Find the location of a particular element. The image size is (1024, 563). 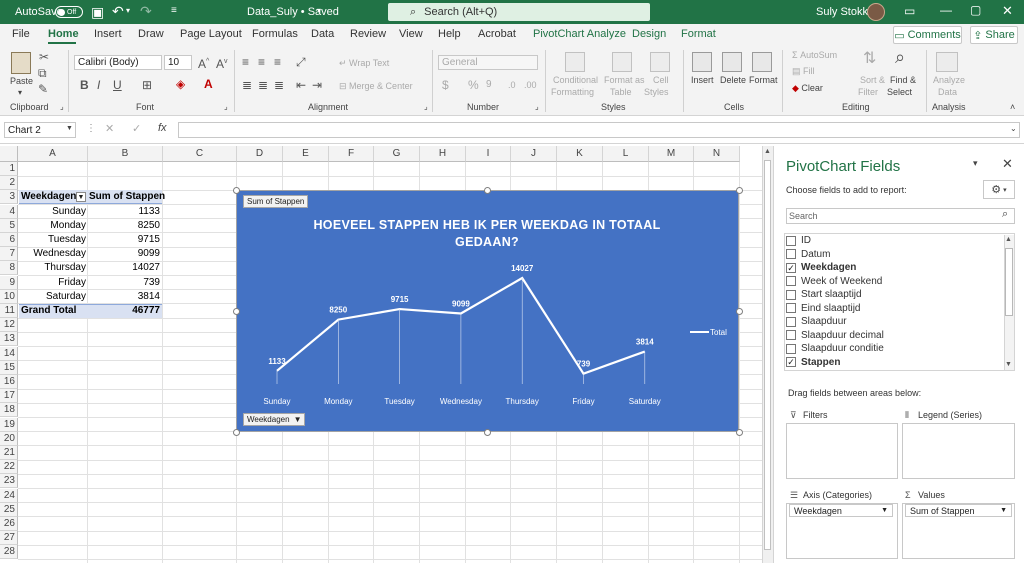

format-as-table-label-2: Table is located at coordinates (621, 92).